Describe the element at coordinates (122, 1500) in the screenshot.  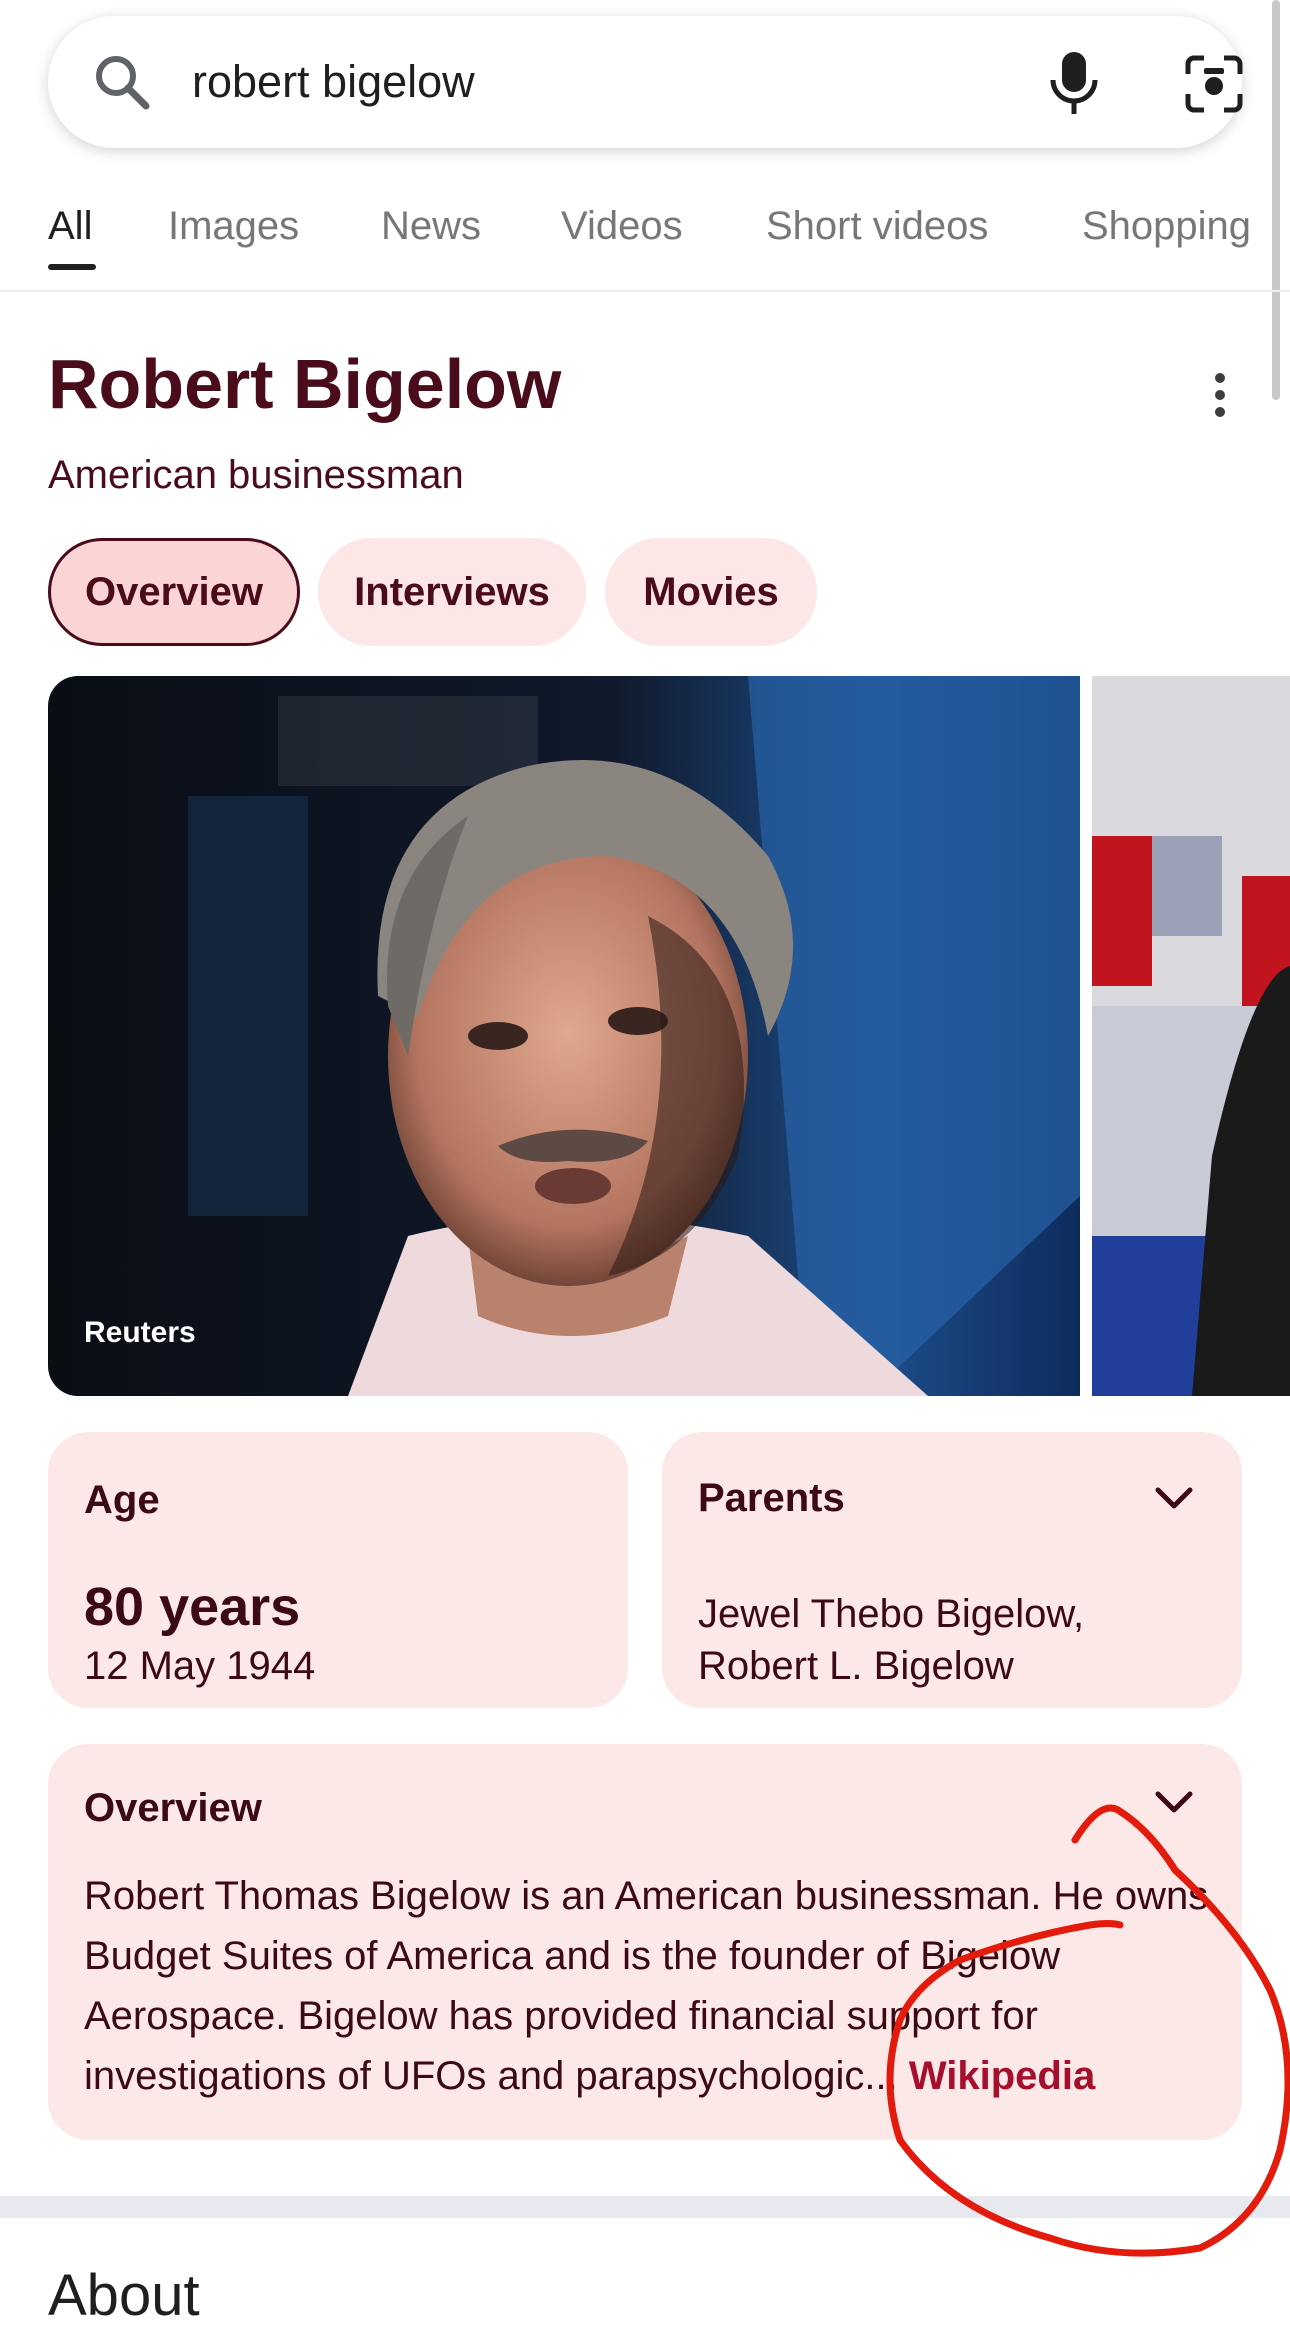
I see `age-label: Age` at that location.